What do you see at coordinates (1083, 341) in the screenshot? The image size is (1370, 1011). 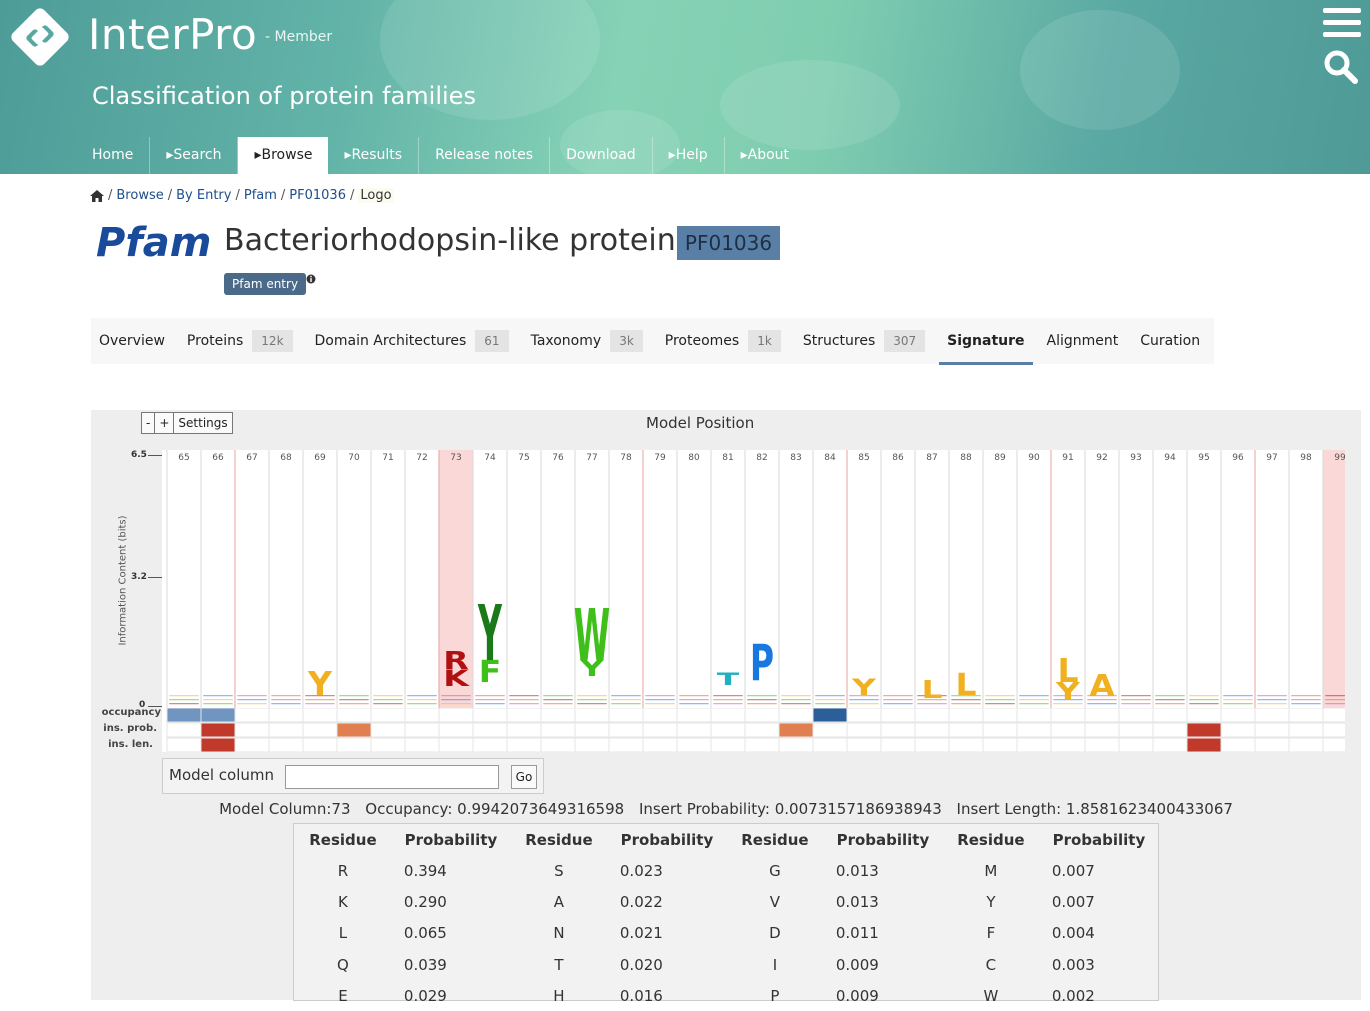 I see `tab-alignment: Alignment` at bounding box center [1083, 341].